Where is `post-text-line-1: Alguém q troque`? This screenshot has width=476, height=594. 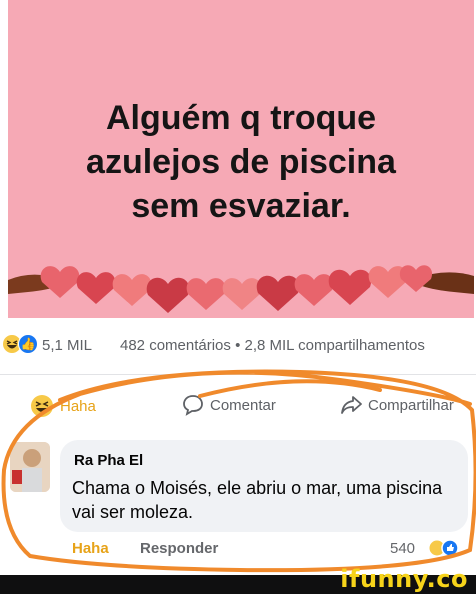 post-text-line-1: Alguém q troque is located at coordinates (241, 118).